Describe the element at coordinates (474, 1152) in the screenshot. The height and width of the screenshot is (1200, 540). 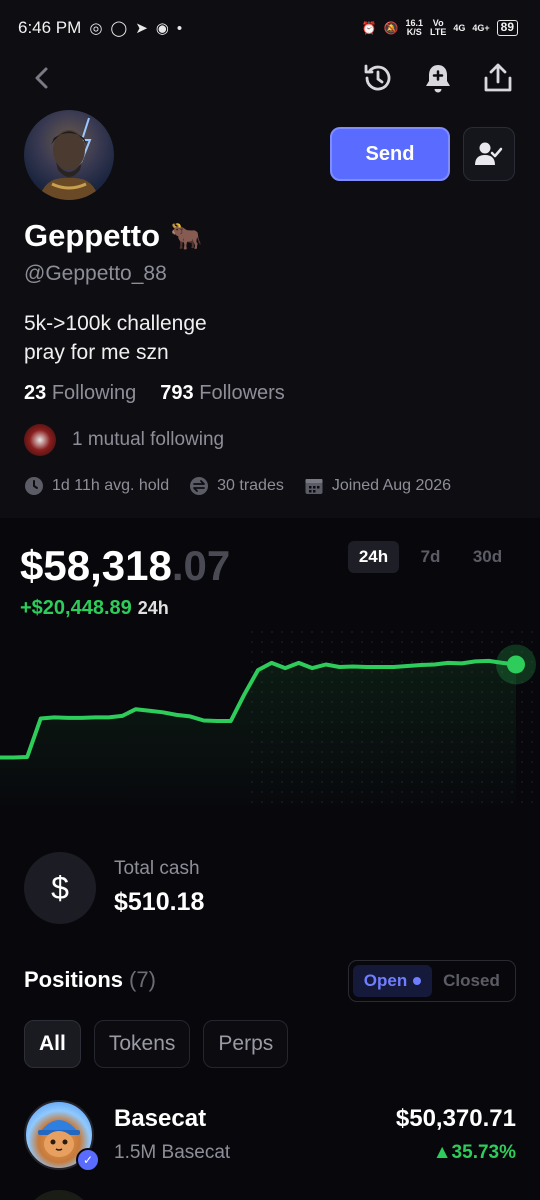
I see `token-change: ▲35.73%` at that location.